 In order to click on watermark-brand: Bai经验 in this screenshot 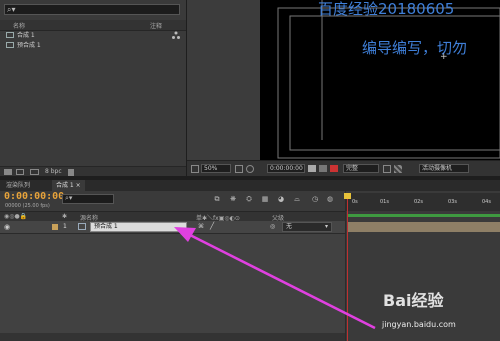, I will do `click(413, 300)`.